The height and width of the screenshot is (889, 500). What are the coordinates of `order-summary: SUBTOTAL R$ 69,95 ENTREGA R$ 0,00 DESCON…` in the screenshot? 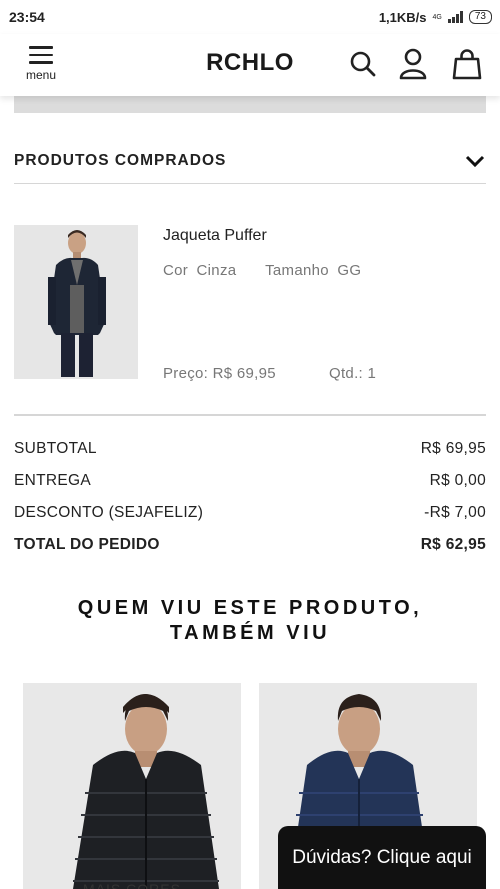 It's located at (250, 504).